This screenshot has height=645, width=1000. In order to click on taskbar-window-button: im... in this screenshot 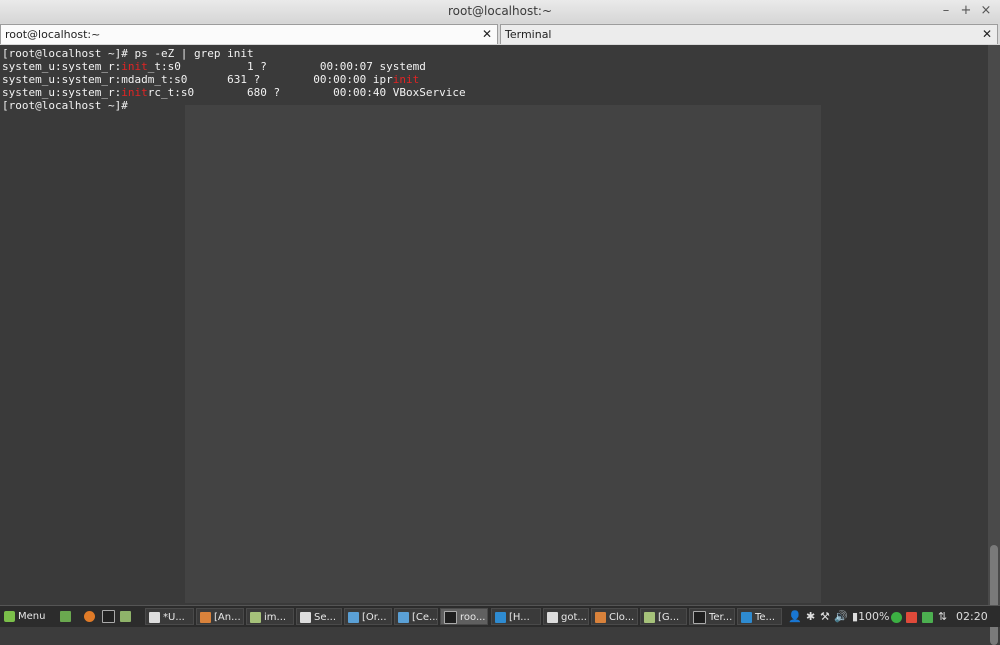, I will do `click(270, 616)`.